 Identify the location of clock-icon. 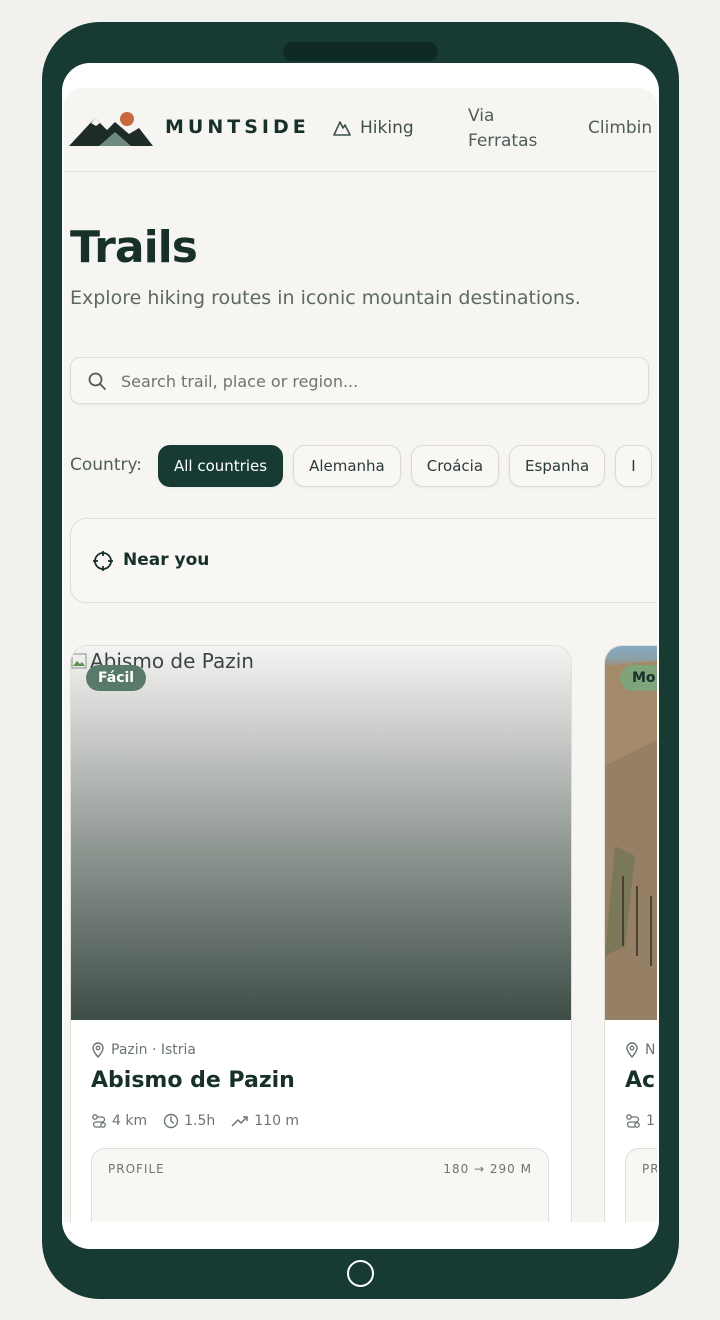
(171, 1121).